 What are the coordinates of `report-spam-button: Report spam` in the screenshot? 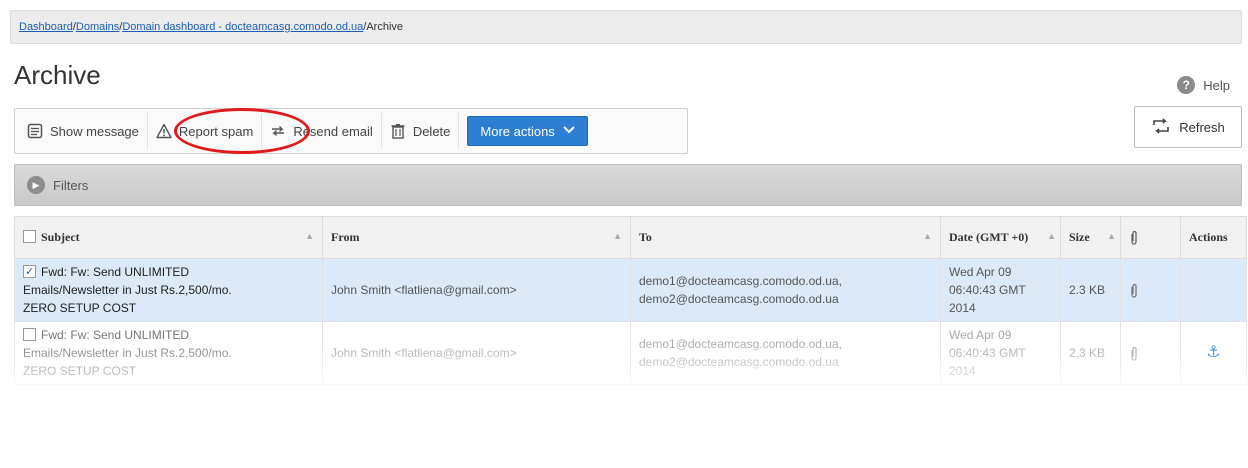 It's located at (205, 131).